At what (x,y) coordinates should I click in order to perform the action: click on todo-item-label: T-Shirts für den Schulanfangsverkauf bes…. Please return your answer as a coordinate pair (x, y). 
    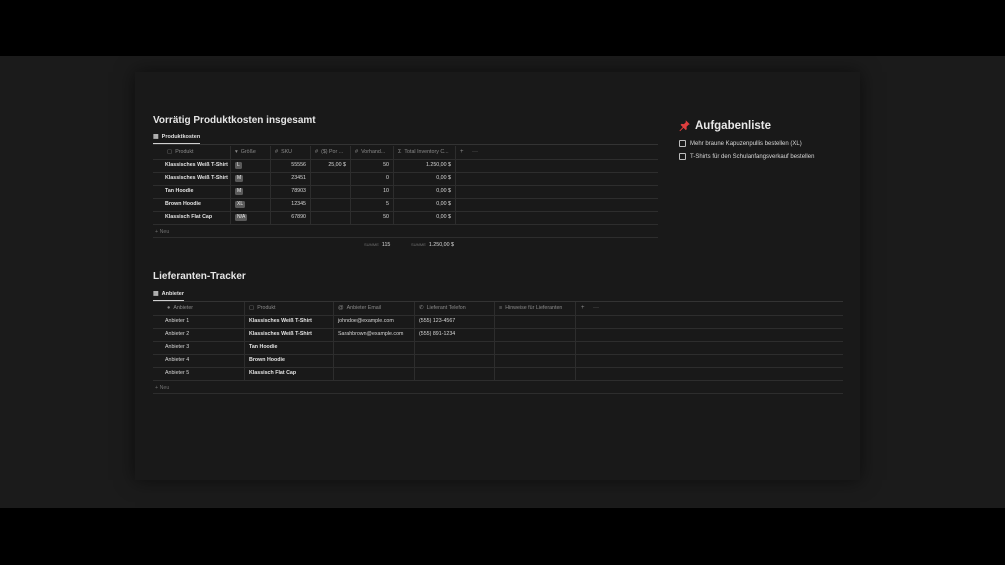
    Looking at the image, I should click on (752, 156).